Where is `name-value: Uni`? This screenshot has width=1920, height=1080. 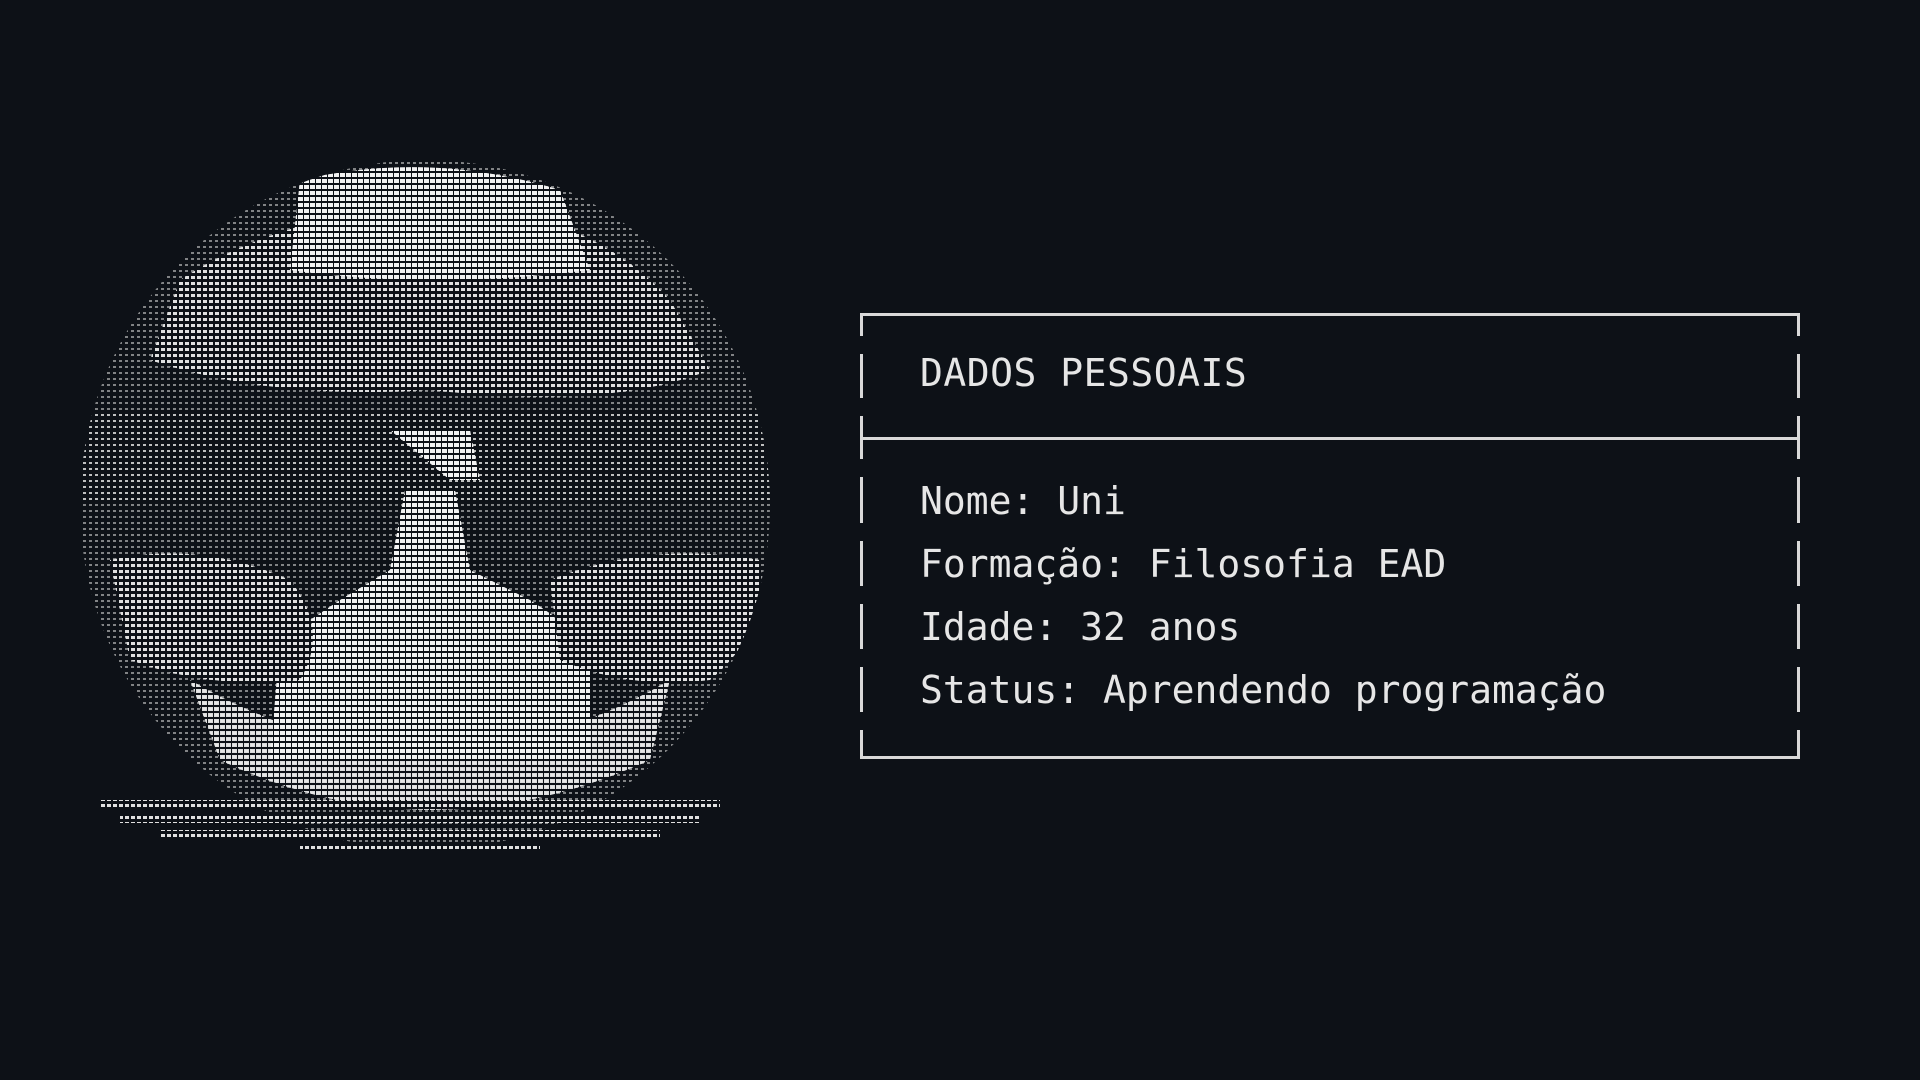
name-value: Uni is located at coordinates (1091, 501).